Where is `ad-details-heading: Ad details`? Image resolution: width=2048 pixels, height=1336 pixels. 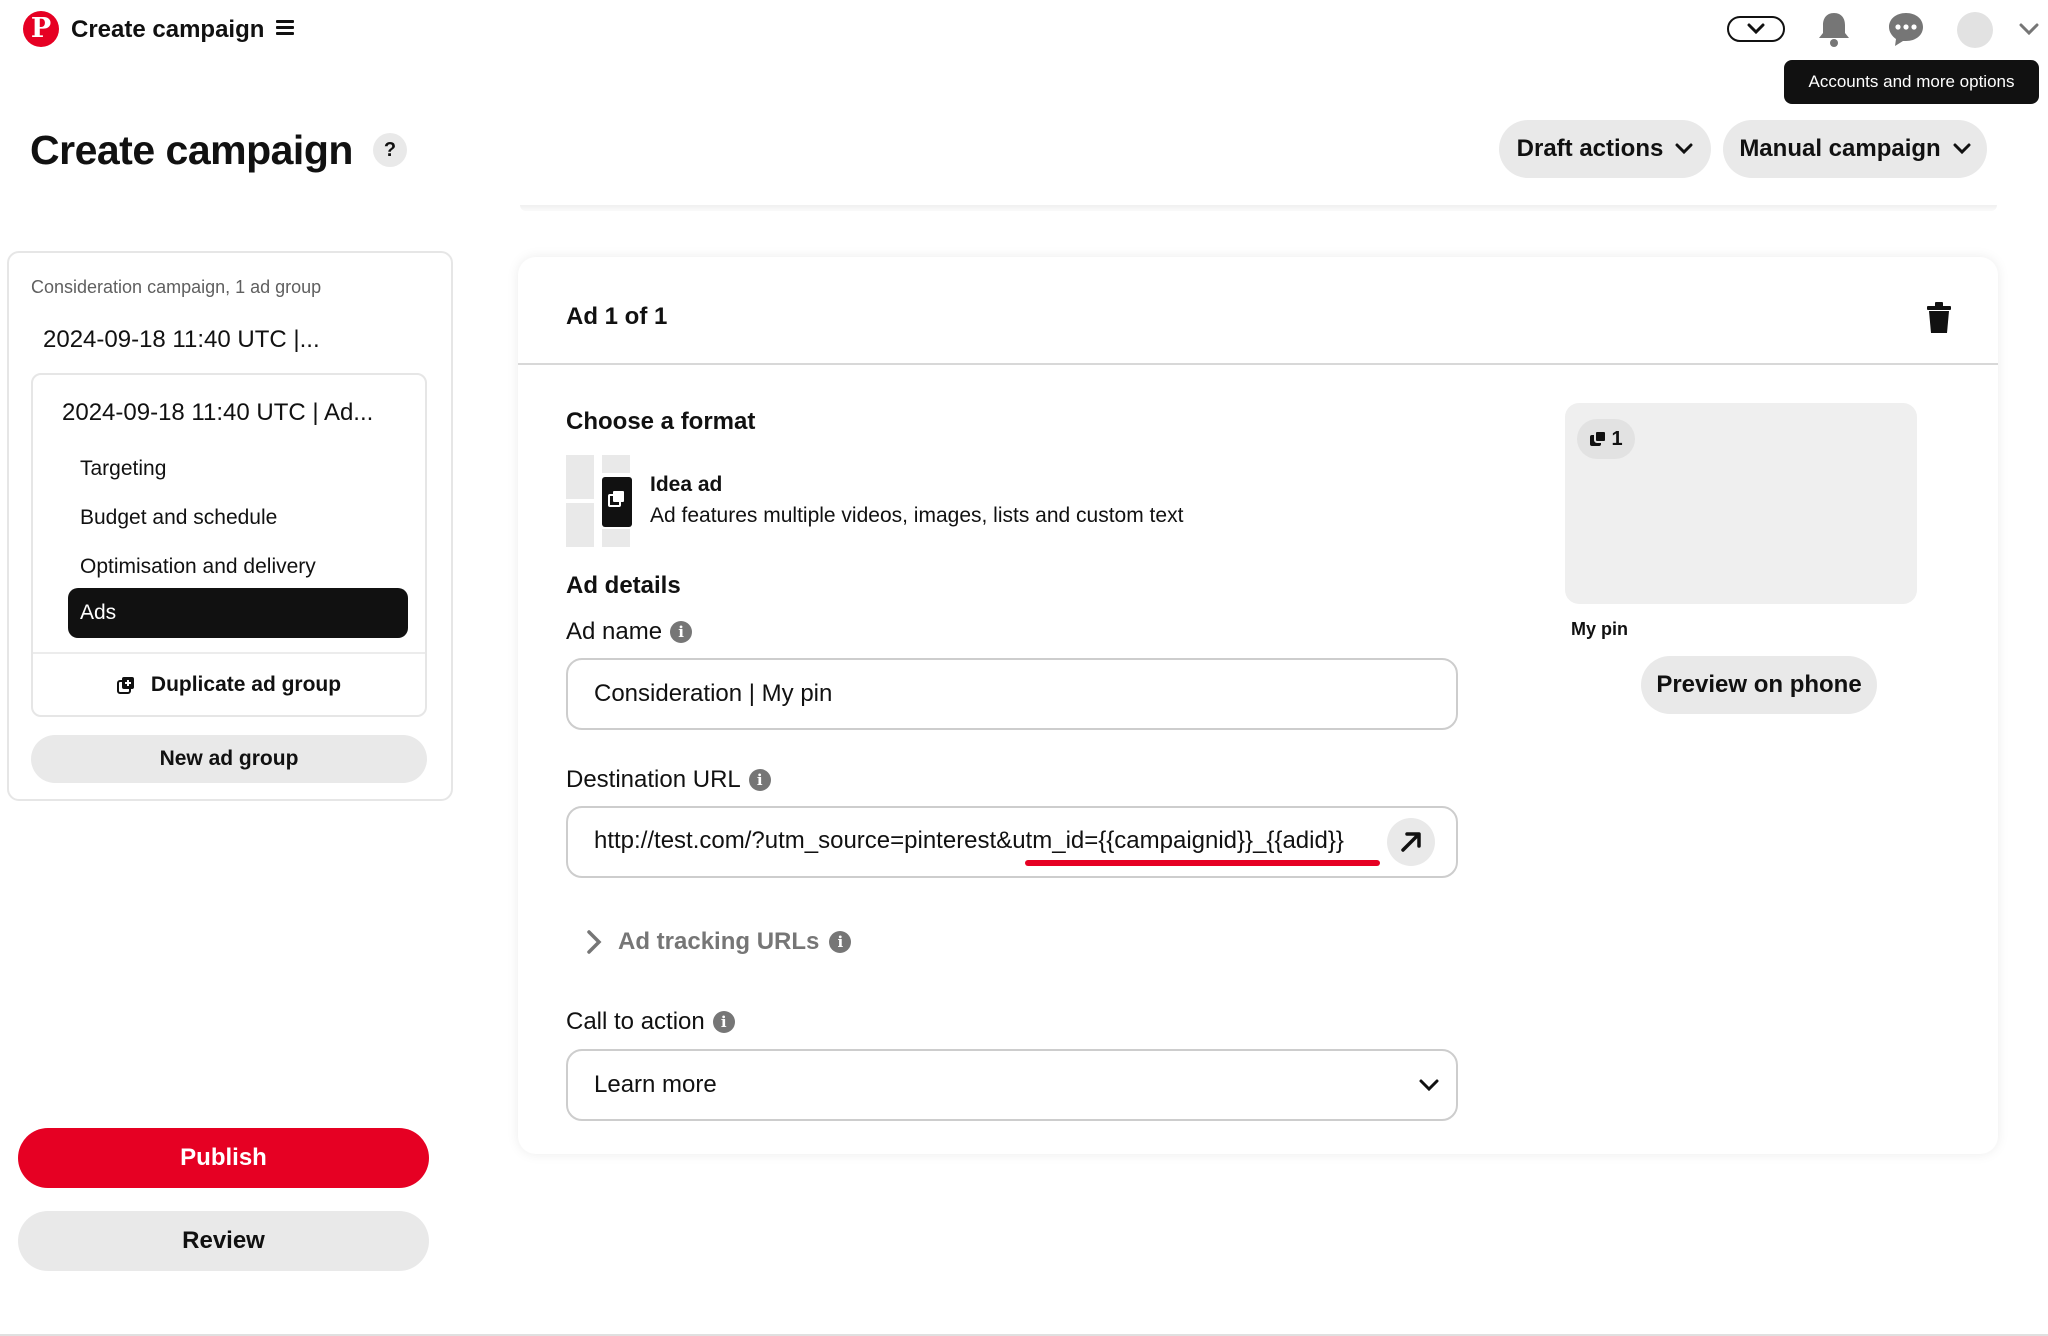
ad-details-heading: Ad details is located at coordinates (623, 585).